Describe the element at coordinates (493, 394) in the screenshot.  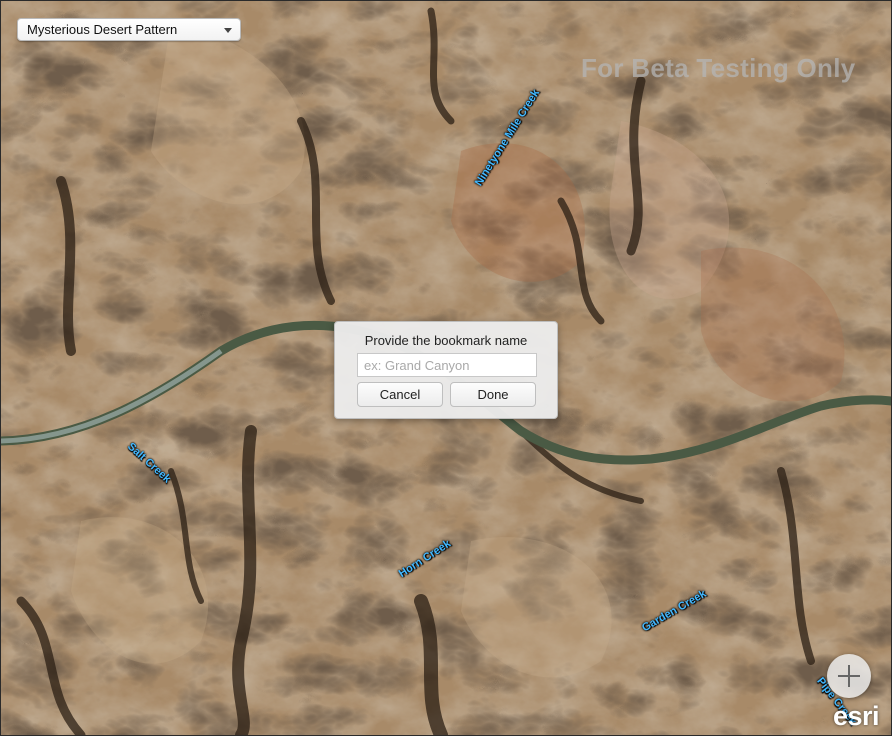
I see `done-button: Done` at that location.